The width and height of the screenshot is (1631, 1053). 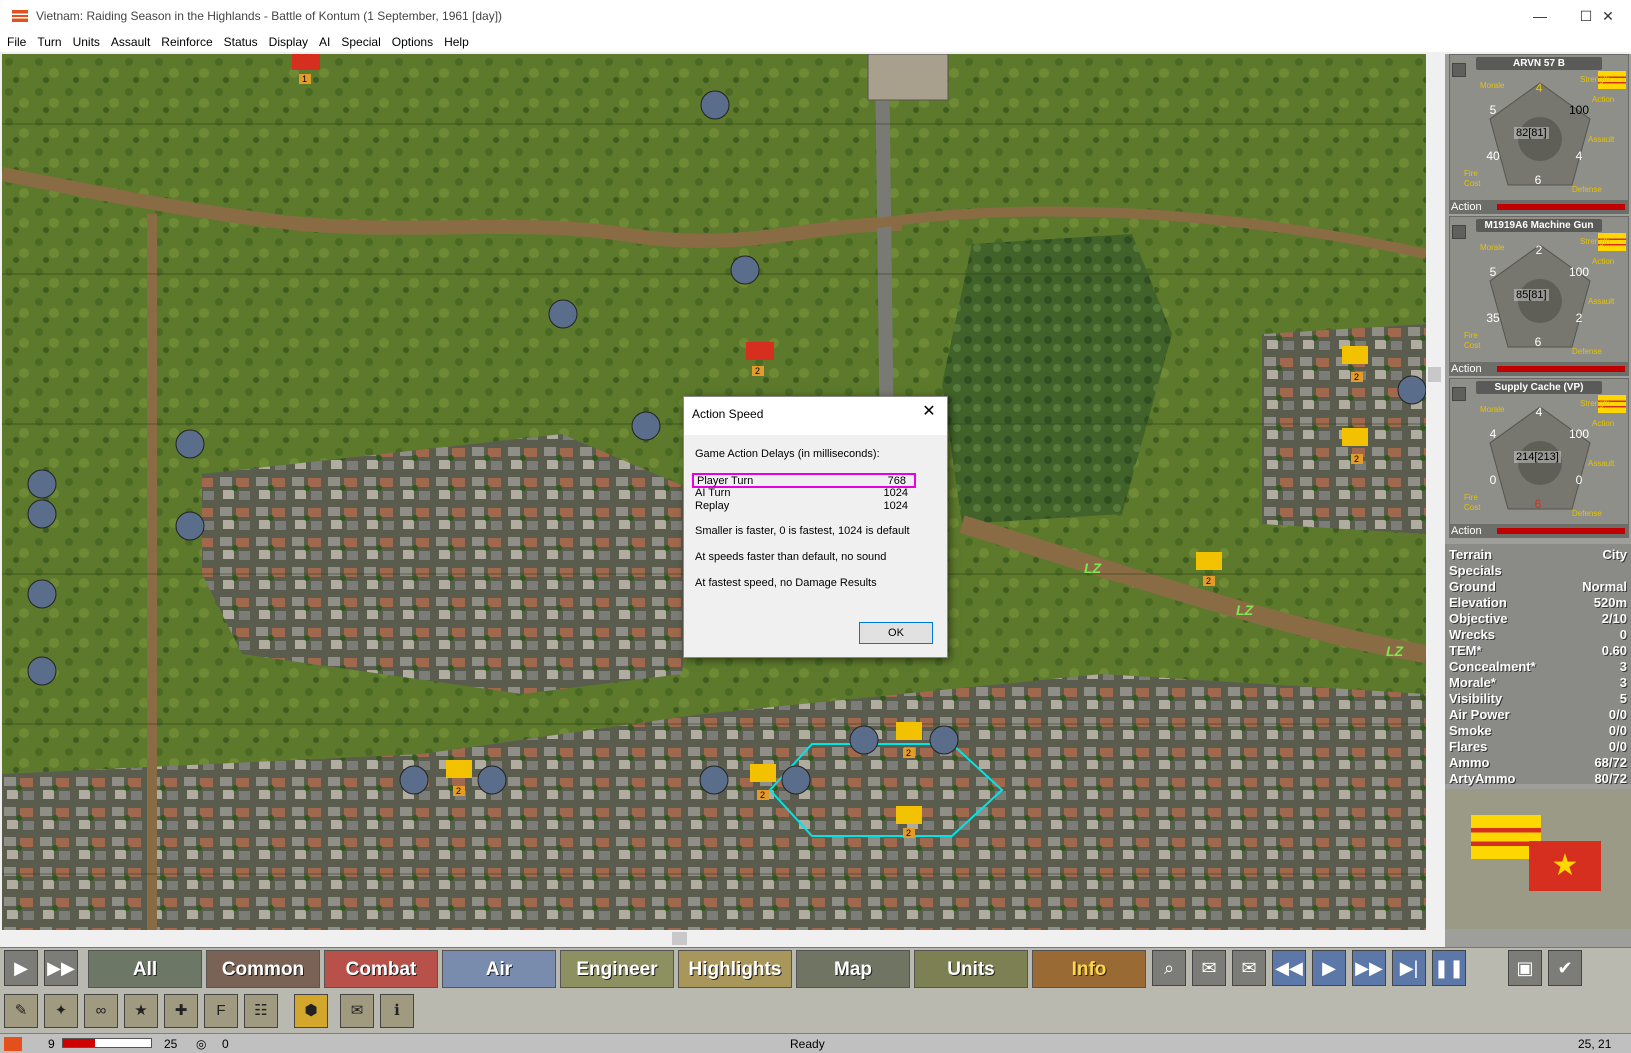 What do you see at coordinates (1538, 618) in the screenshot?
I see `terrain-row: Objective 2/10` at bounding box center [1538, 618].